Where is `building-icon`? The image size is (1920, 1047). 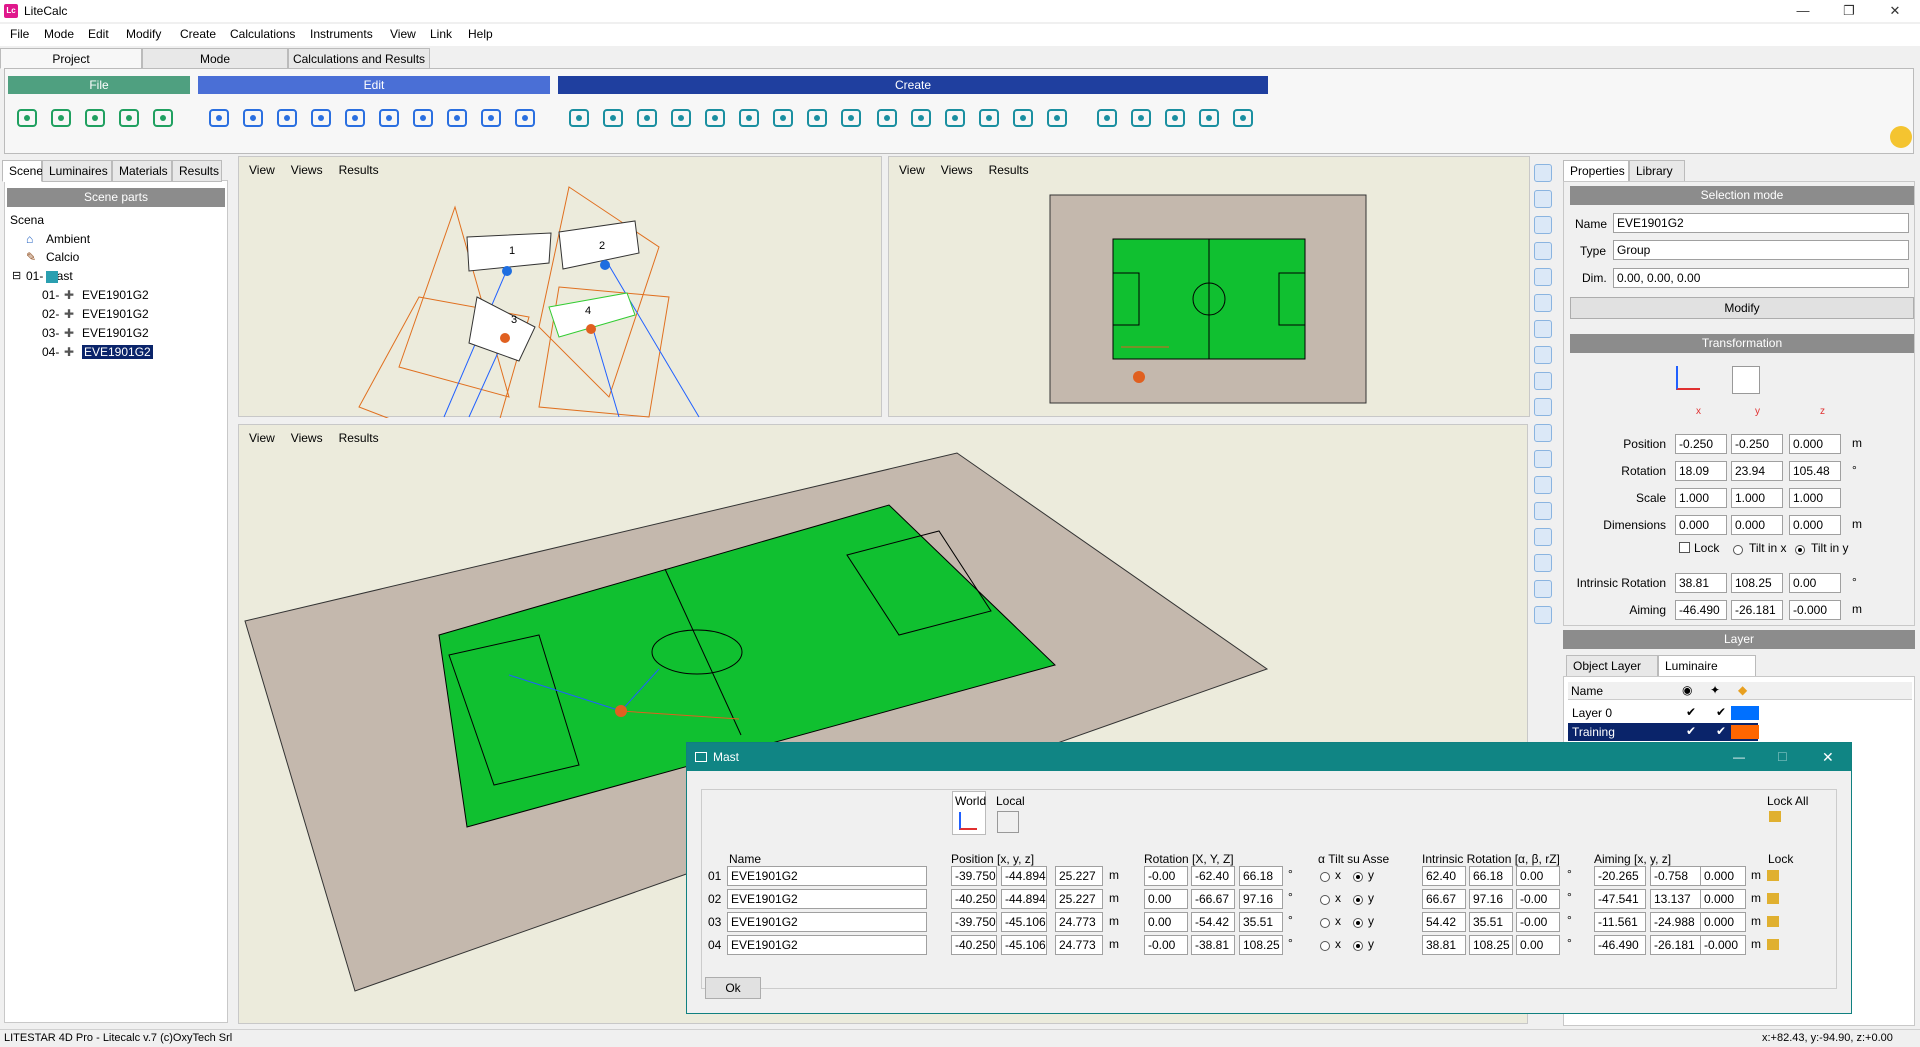 building-icon is located at coordinates (647, 118).